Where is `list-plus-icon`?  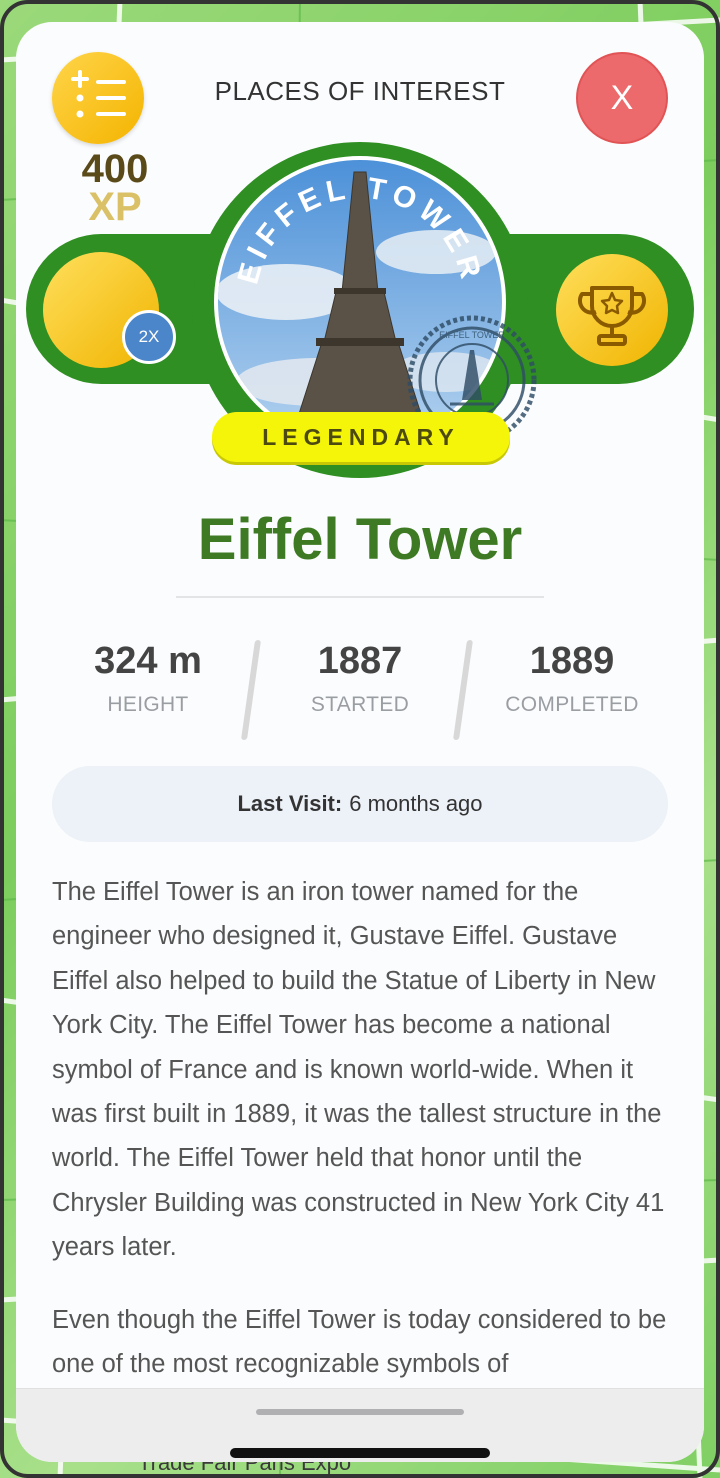 list-plus-icon is located at coordinates (98, 94).